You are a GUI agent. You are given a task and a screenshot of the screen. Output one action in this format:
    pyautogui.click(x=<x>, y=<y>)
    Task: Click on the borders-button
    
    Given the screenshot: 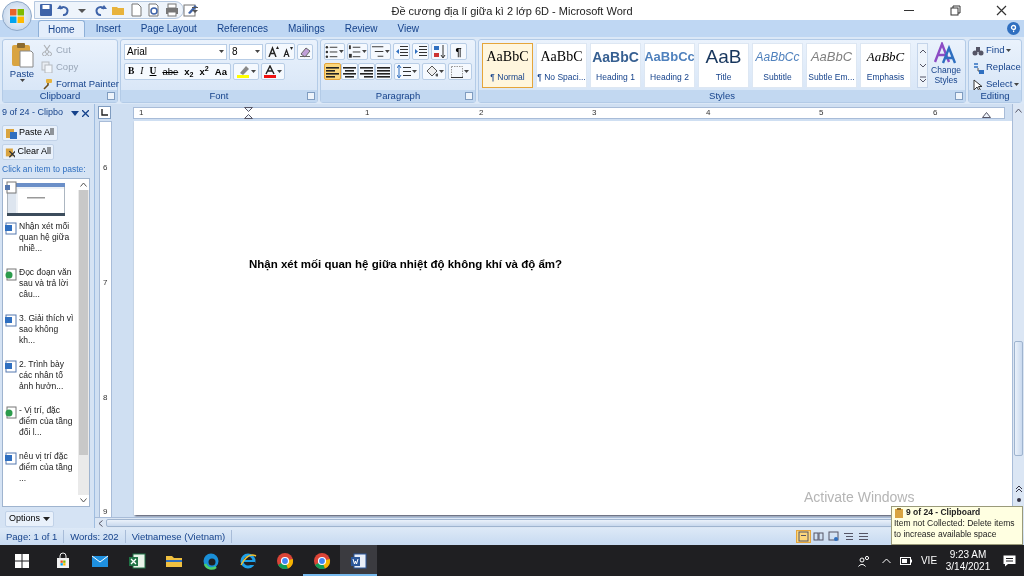 What is the action you would take?
    pyautogui.click(x=460, y=71)
    